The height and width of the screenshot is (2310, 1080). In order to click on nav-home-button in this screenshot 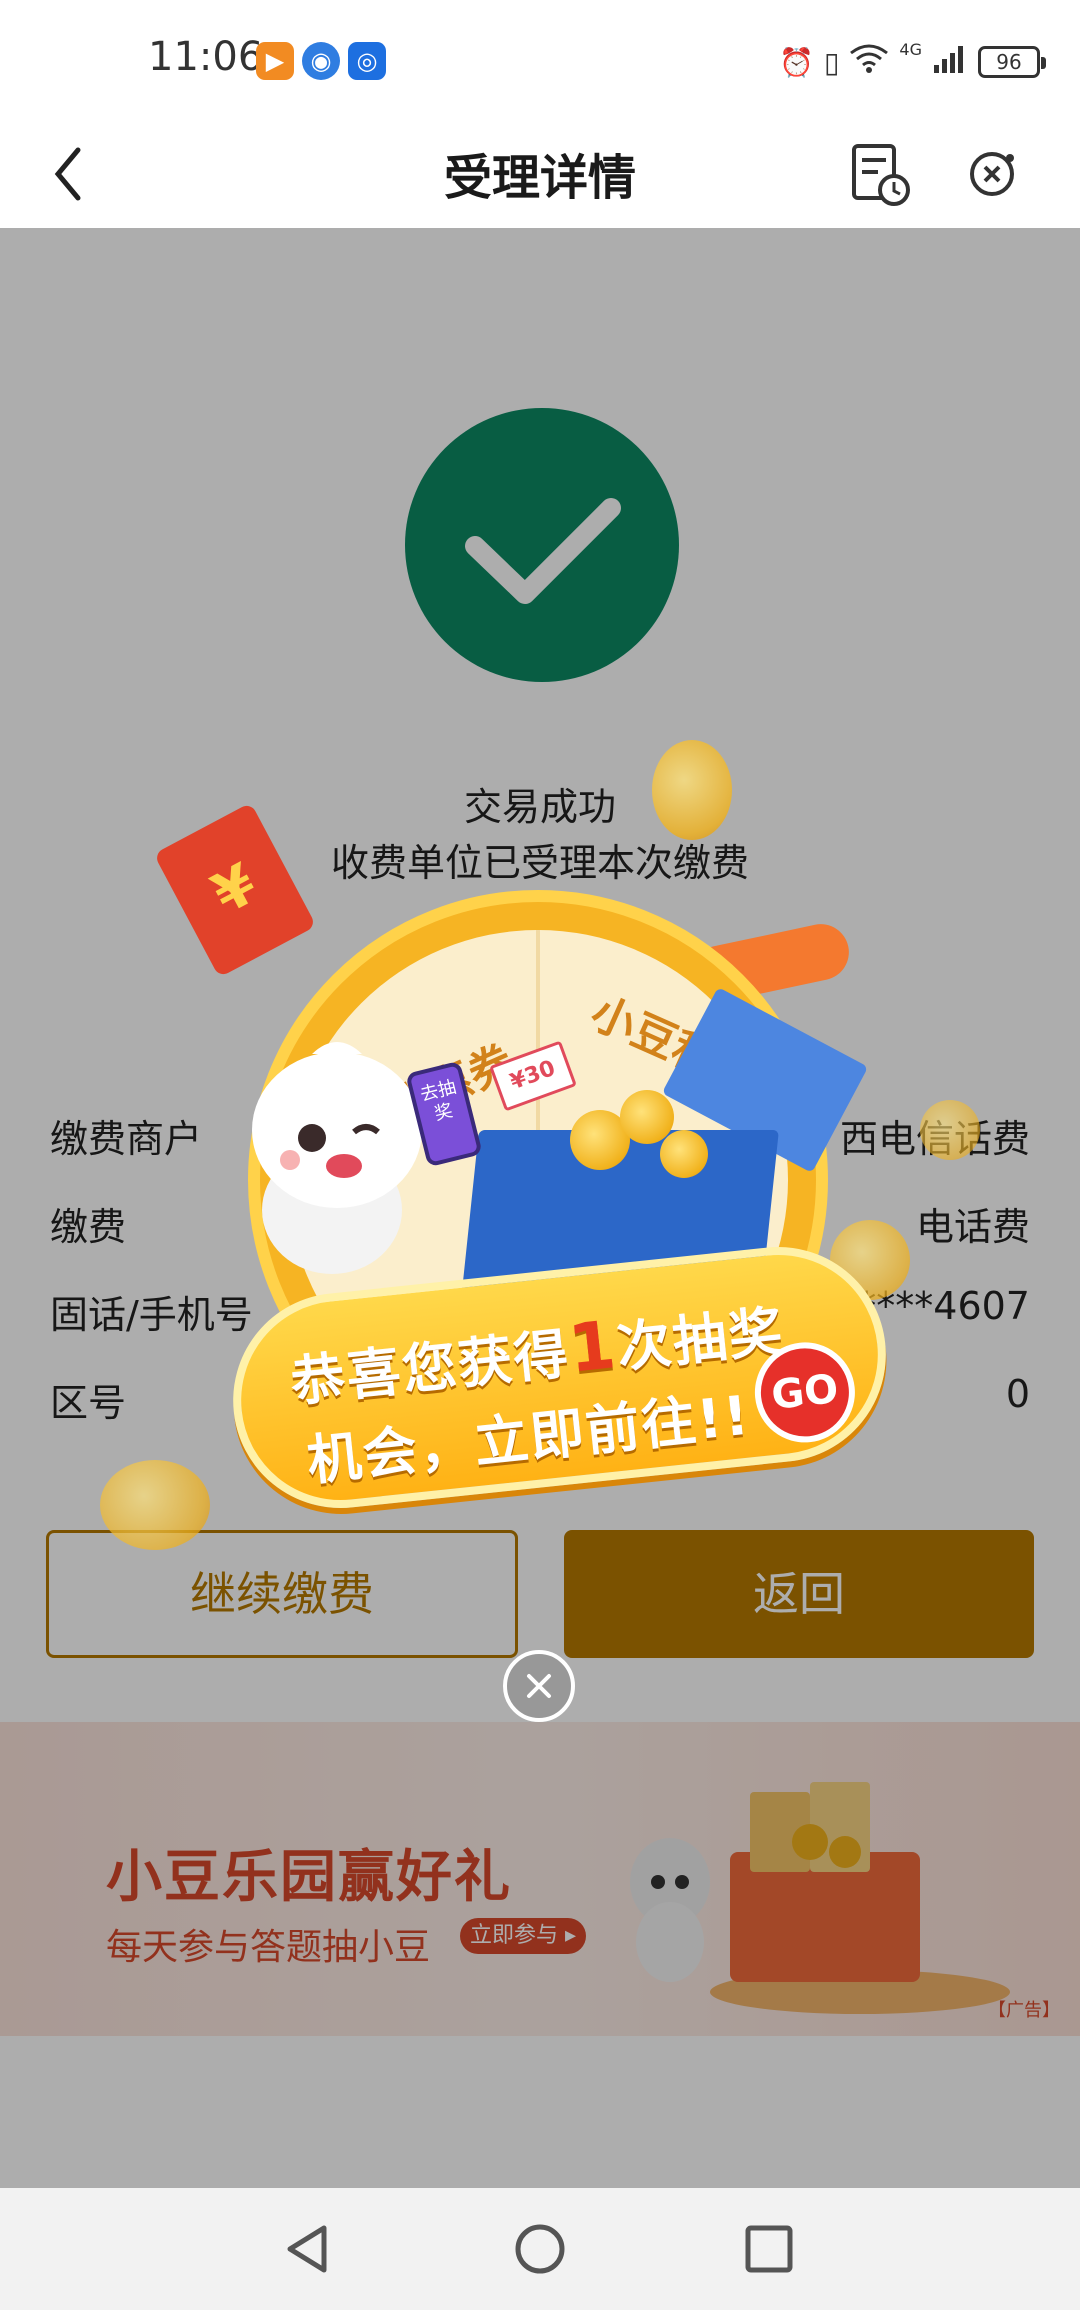, I will do `click(540, 2249)`.